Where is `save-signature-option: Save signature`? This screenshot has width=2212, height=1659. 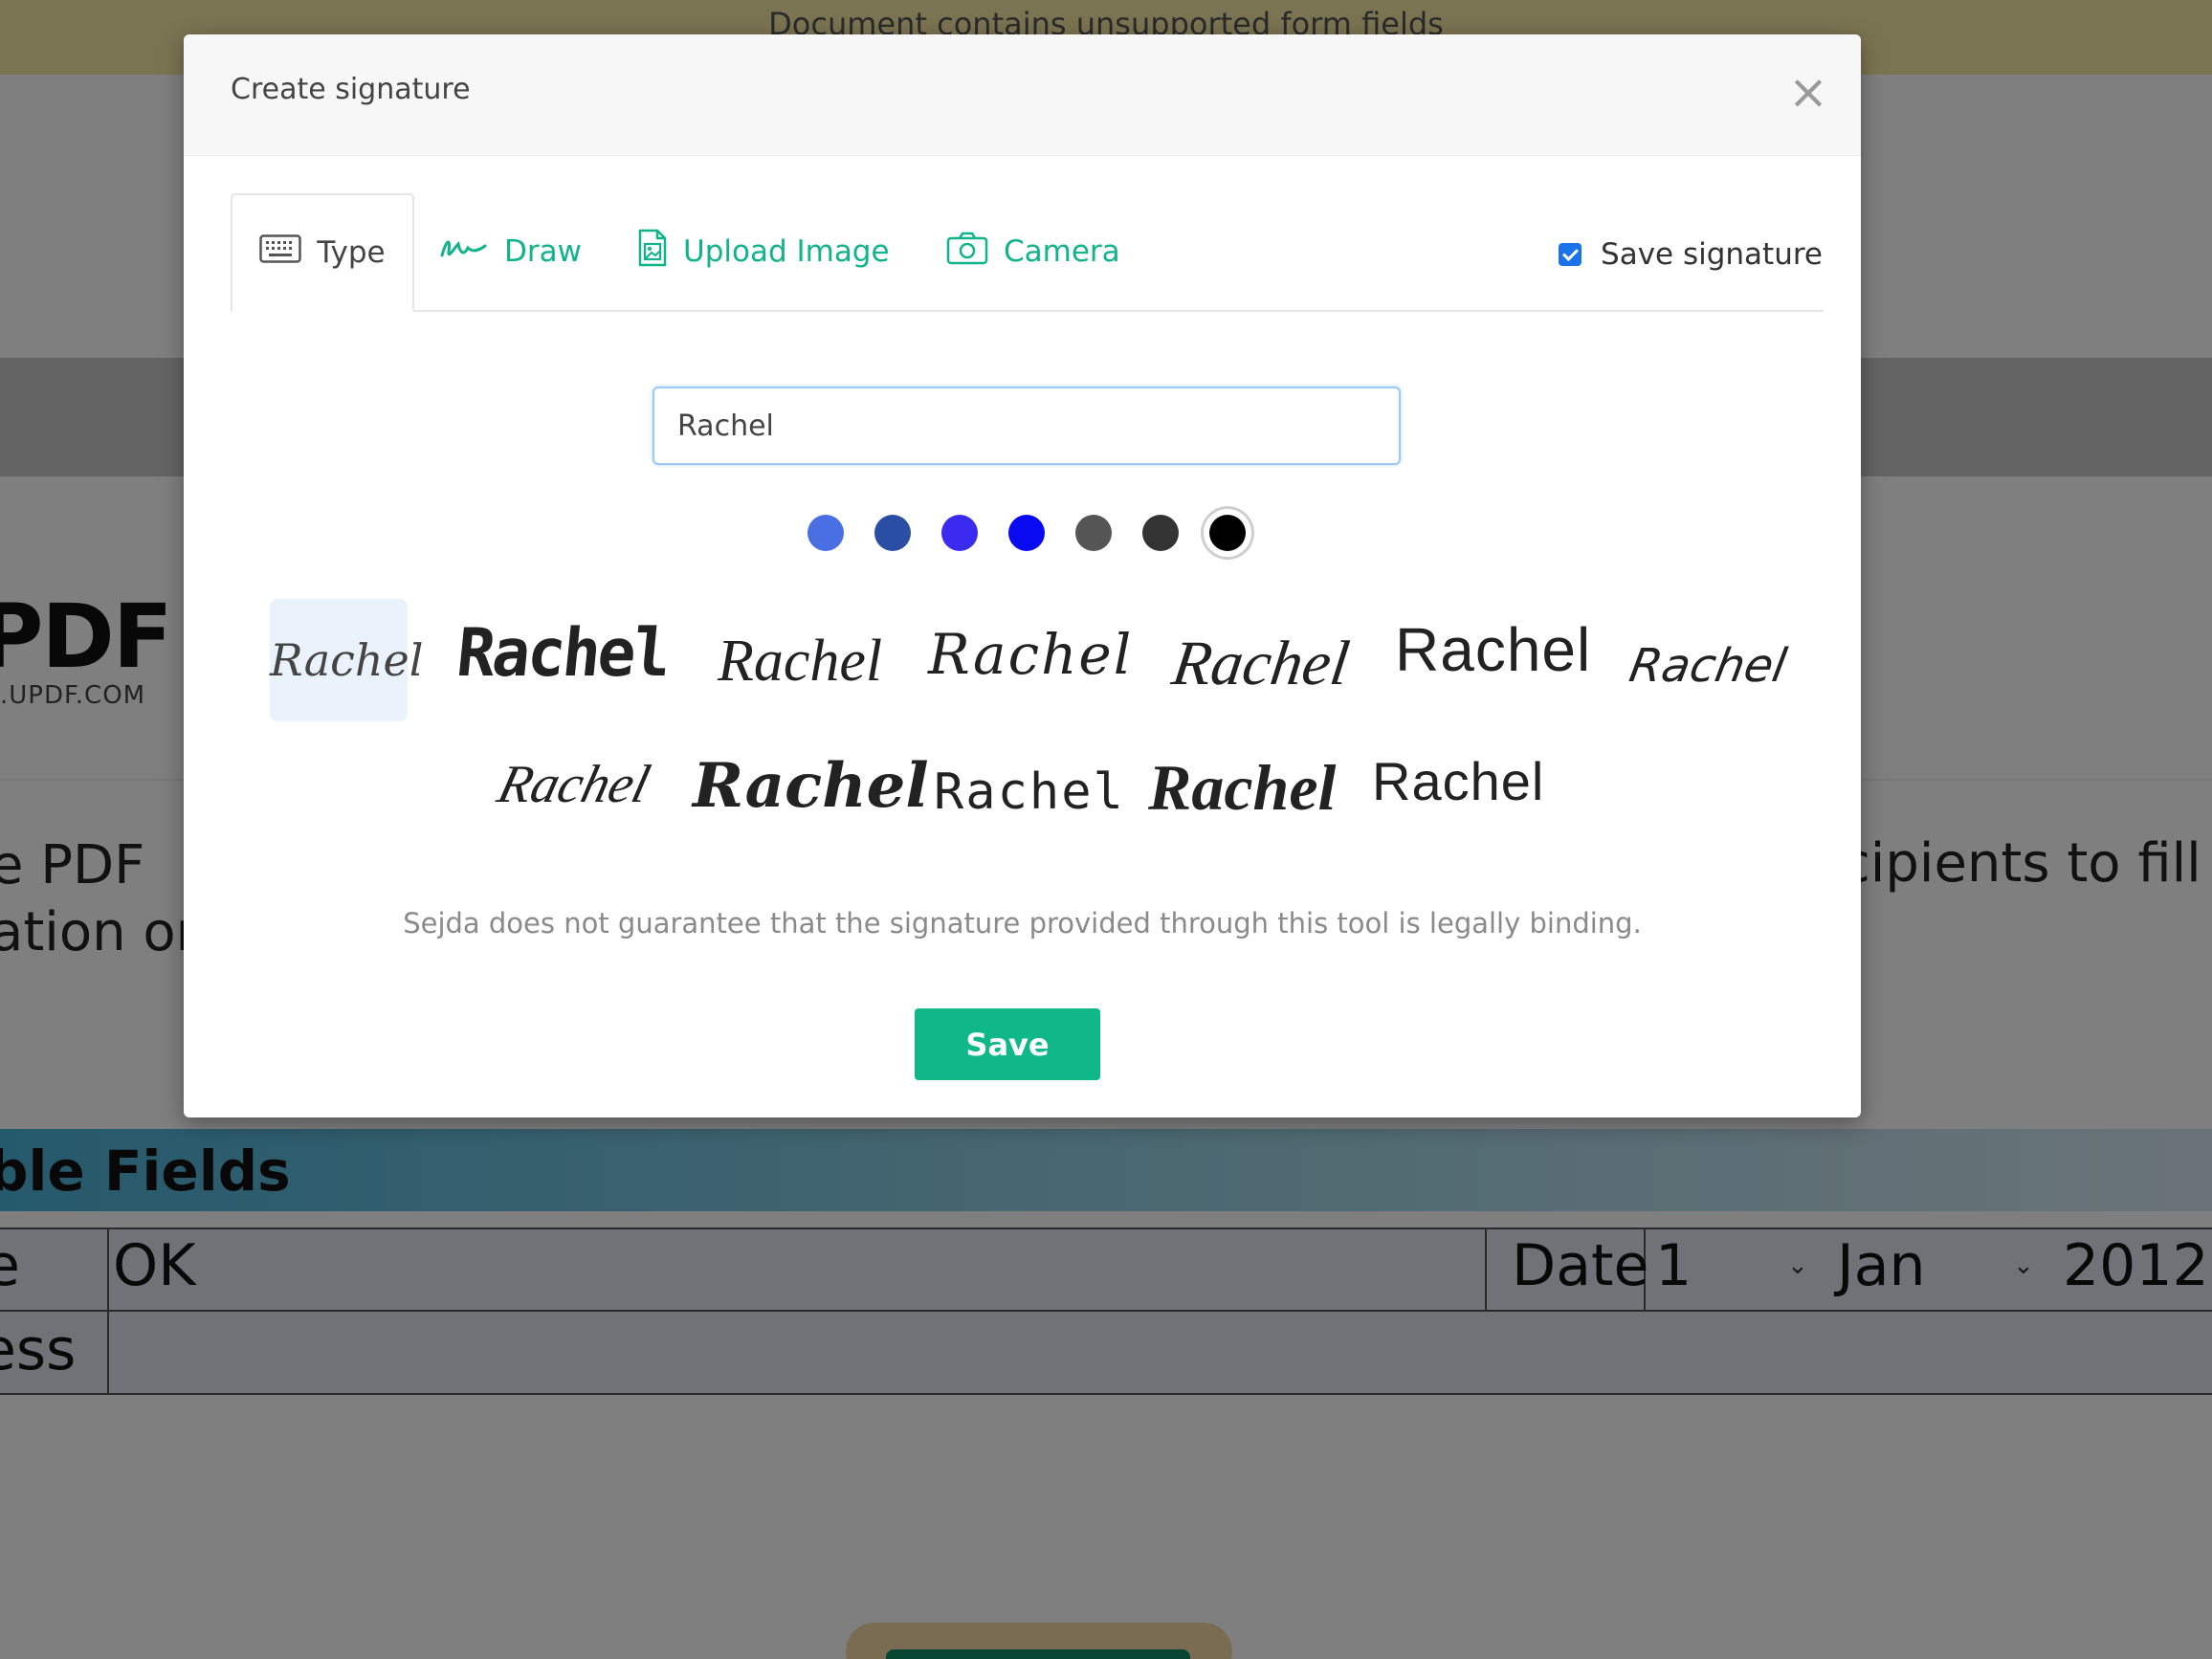 save-signature-option: Save signature is located at coordinates (1691, 254).